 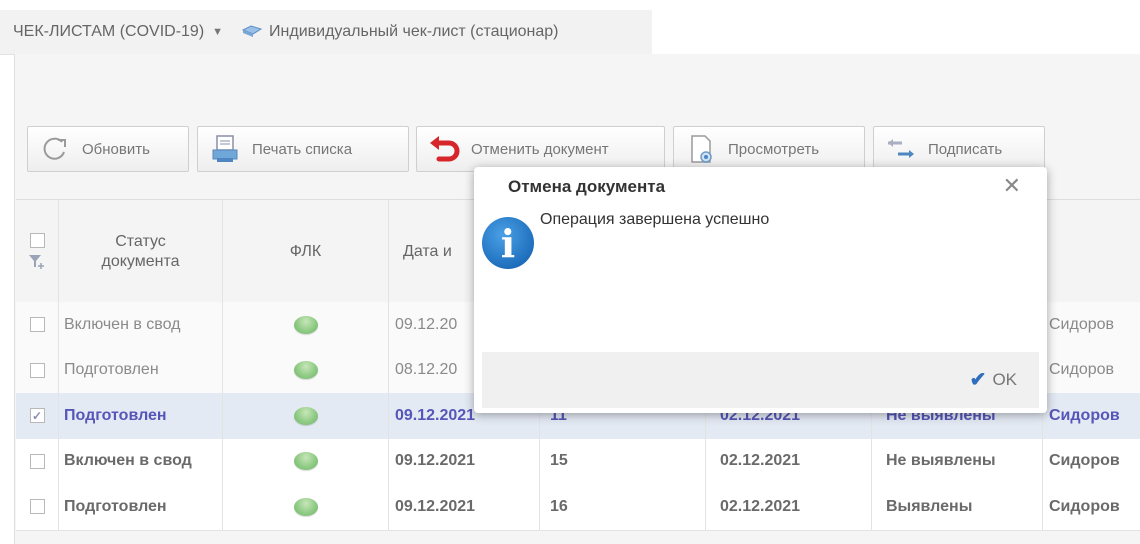 I want to click on filter-add-icon, so click(x=37, y=262).